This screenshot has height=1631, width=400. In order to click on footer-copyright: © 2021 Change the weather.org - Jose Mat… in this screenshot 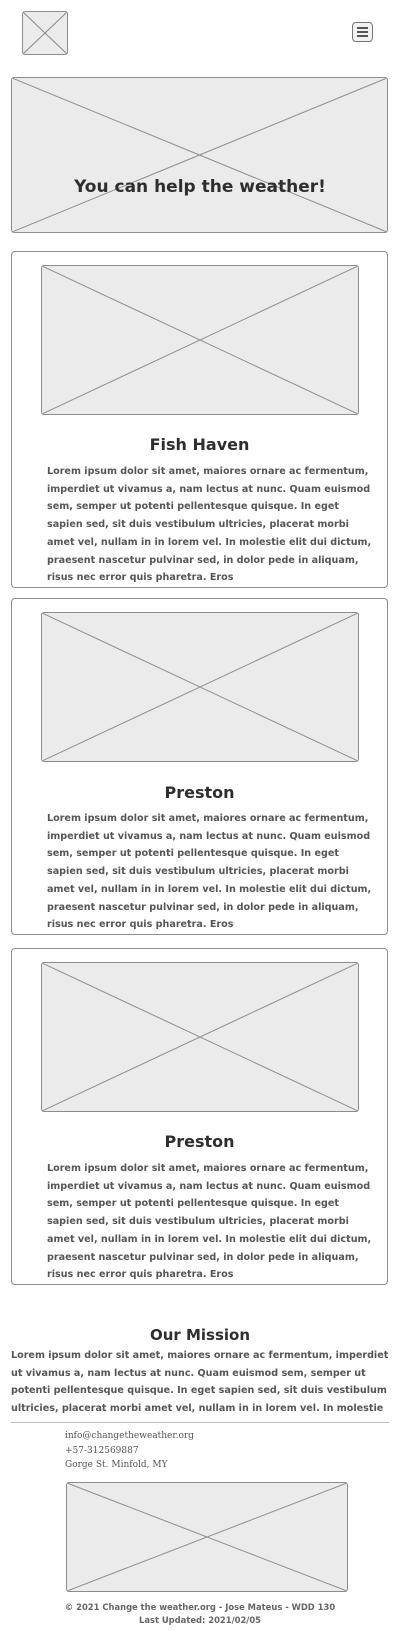, I will do `click(200, 1614)`.